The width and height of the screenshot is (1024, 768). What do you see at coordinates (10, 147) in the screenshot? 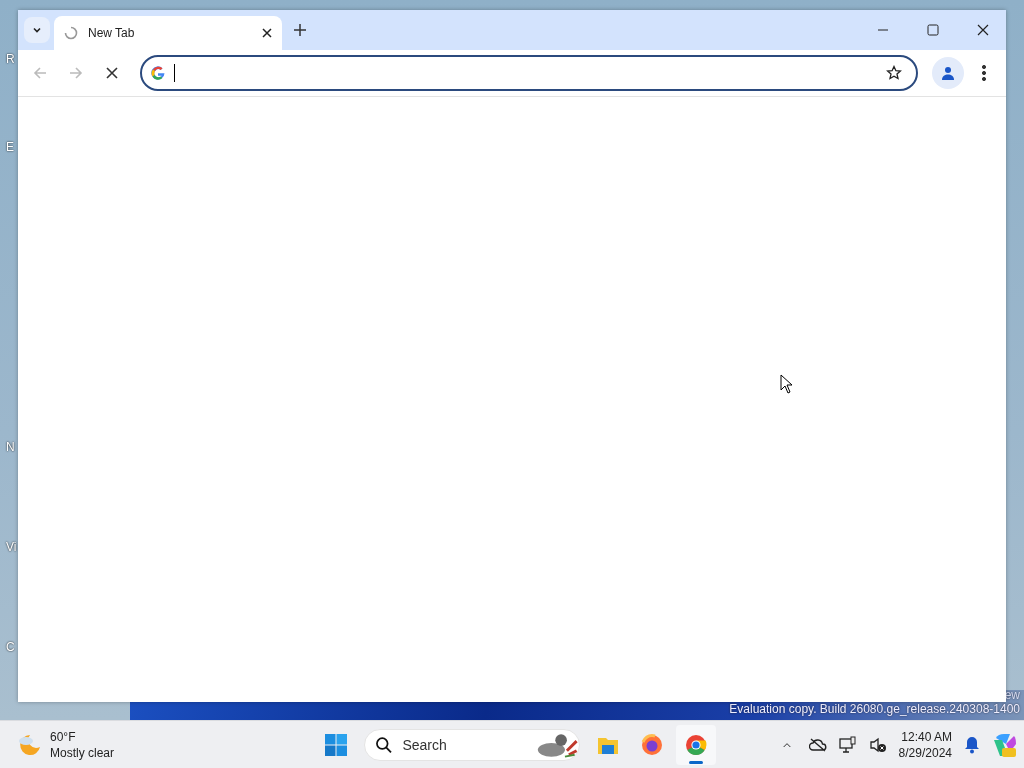
I see `desktop-icon-label: E` at bounding box center [10, 147].